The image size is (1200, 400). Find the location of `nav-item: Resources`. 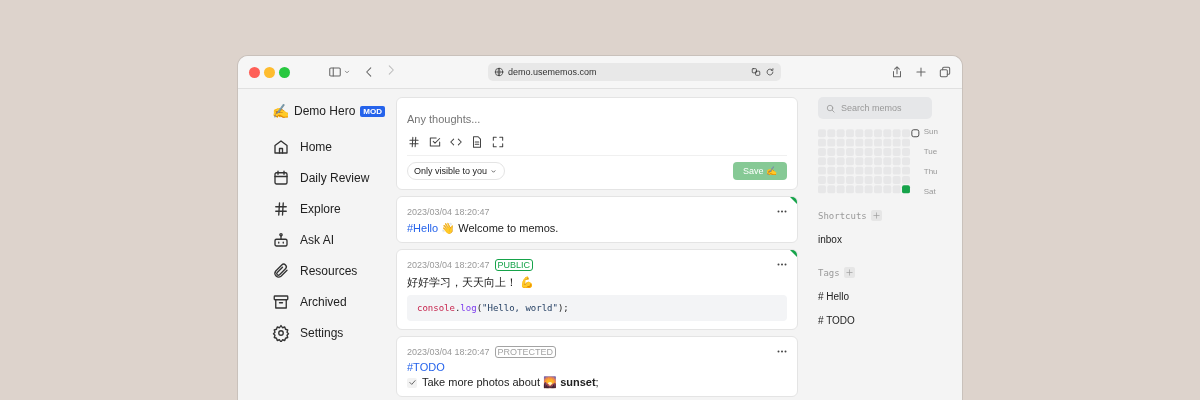

nav-item: Resources is located at coordinates (334, 270).